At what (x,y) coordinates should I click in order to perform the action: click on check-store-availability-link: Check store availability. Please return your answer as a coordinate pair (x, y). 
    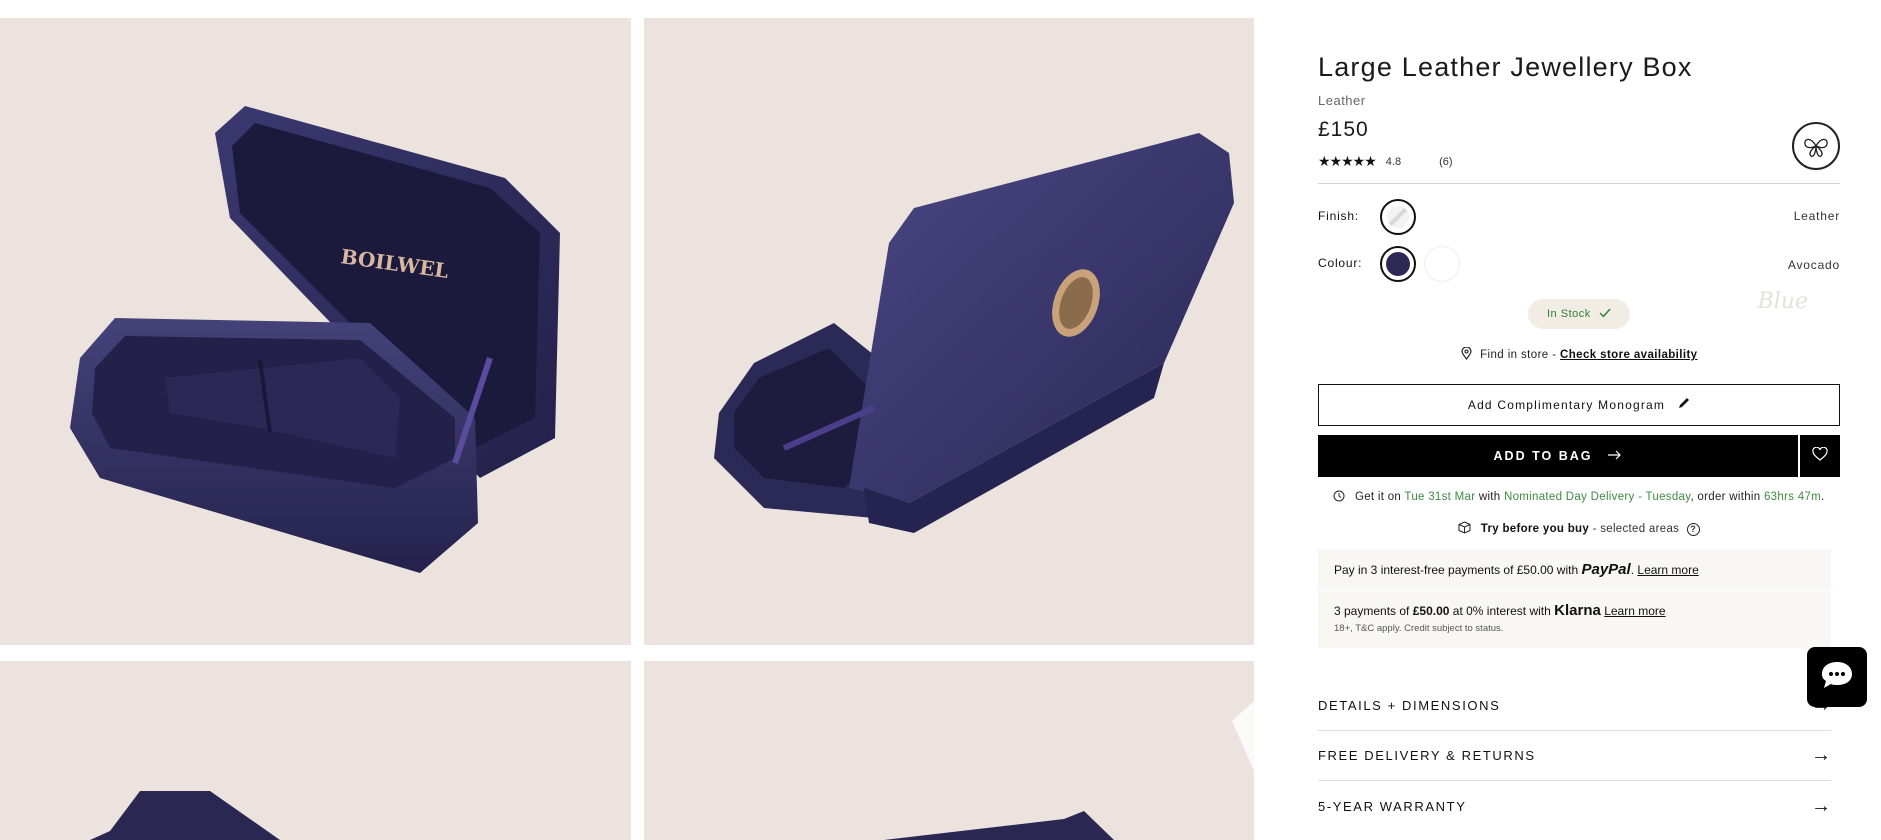
    Looking at the image, I should click on (1628, 355).